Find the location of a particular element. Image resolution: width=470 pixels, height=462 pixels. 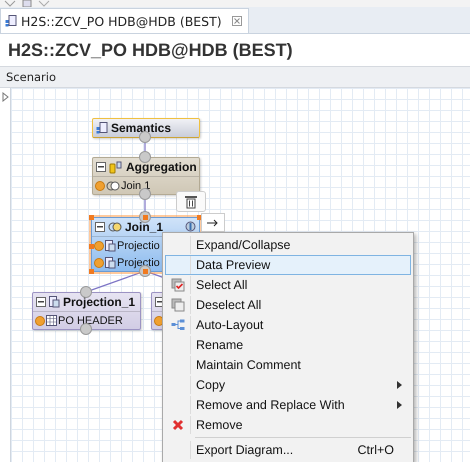

aggregation-icon is located at coordinates (116, 167).